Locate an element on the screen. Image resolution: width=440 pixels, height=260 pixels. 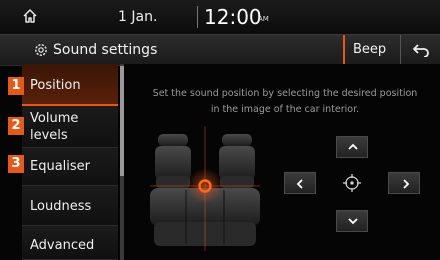
sidebar-item-advanced: Advanced is located at coordinates (70, 243).